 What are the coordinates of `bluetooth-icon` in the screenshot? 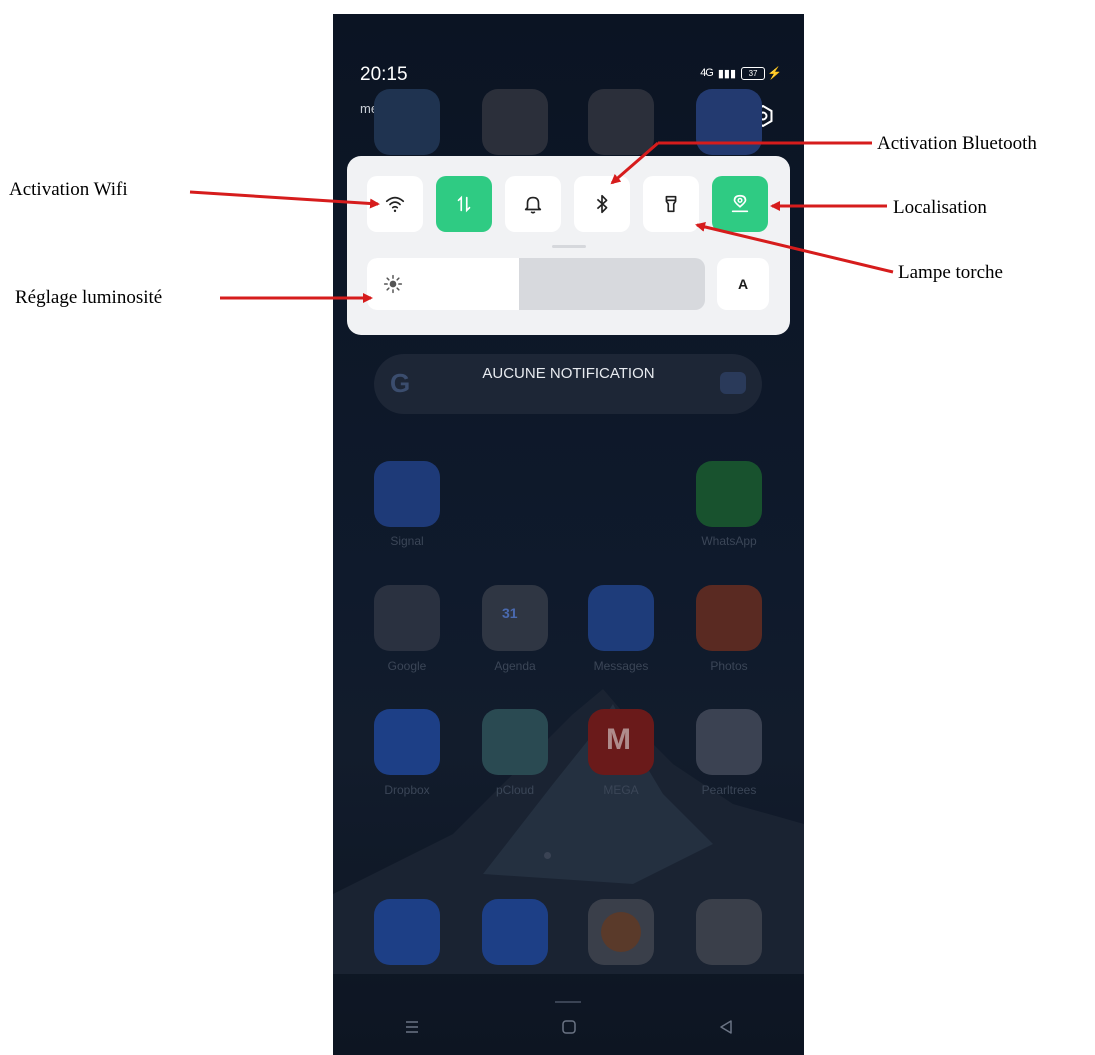 It's located at (602, 204).